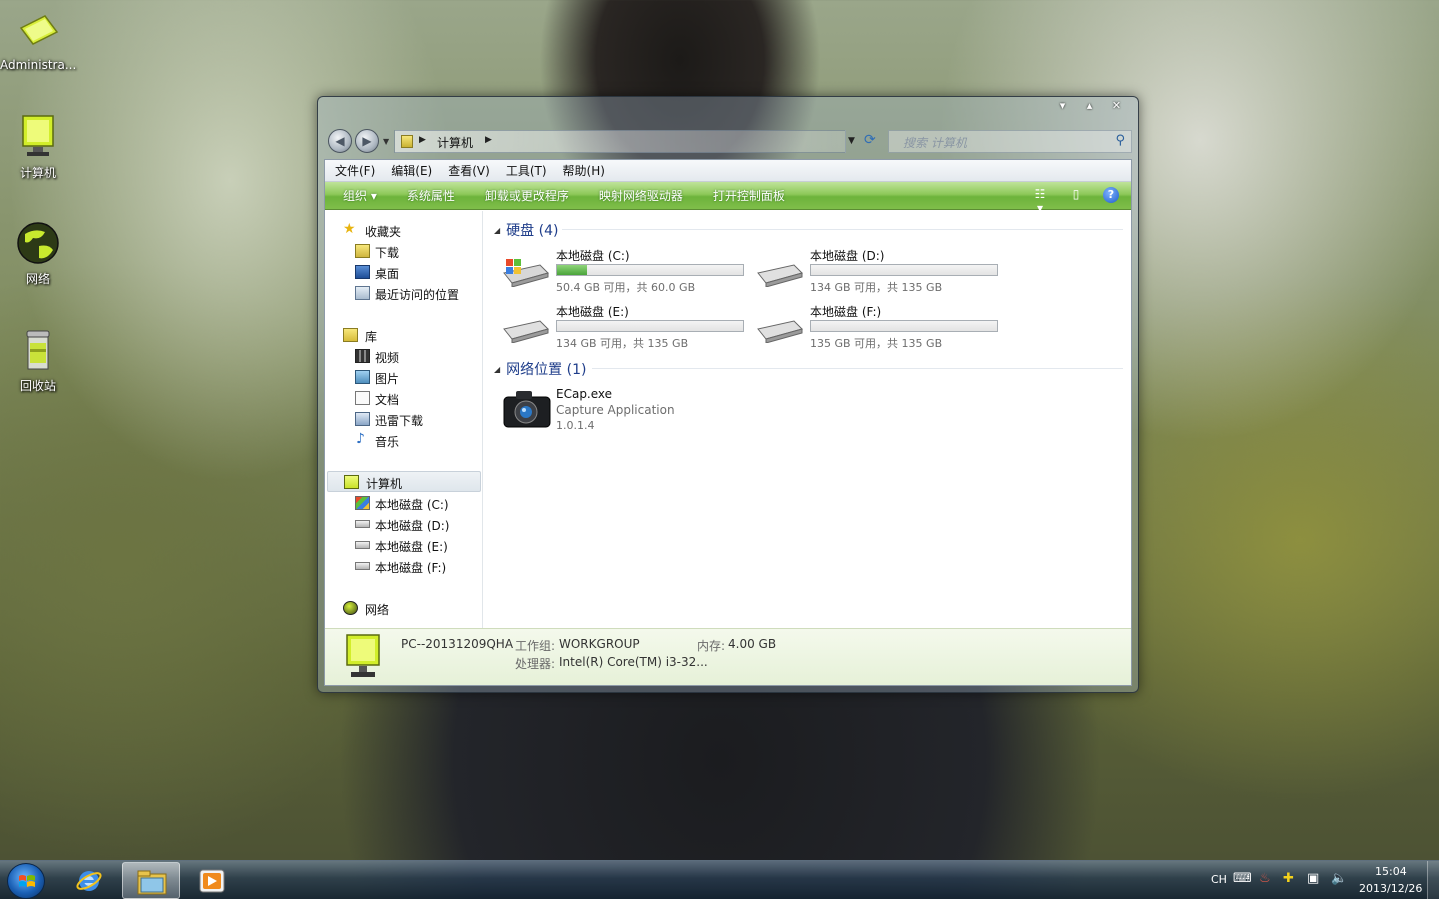 This screenshot has width=1439, height=899. Describe the element at coordinates (340, 141) in the screenshot. I see `back-button: ◀` at that location.